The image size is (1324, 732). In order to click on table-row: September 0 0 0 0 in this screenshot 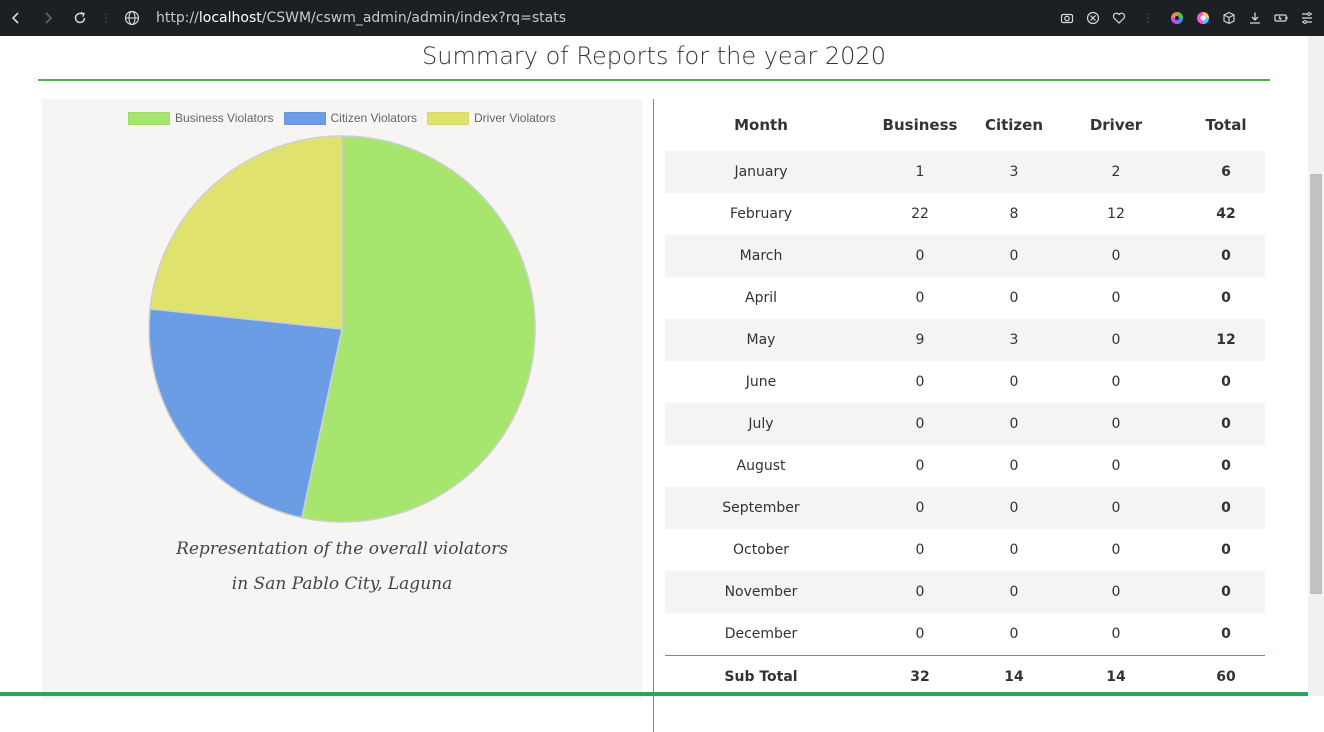, I will do `click(965, 508)`.